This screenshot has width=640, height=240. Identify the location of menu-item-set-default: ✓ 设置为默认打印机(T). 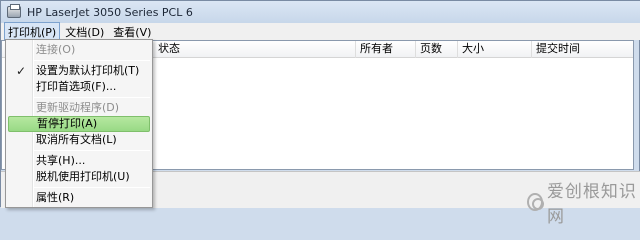
(79, 71).